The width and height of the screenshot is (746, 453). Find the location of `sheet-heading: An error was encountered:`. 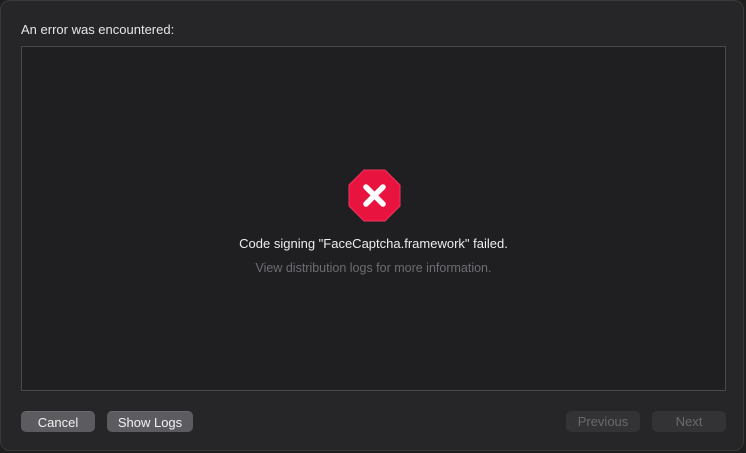

sheet-heading: An error was encountered: is located at coordinates (98, 29).